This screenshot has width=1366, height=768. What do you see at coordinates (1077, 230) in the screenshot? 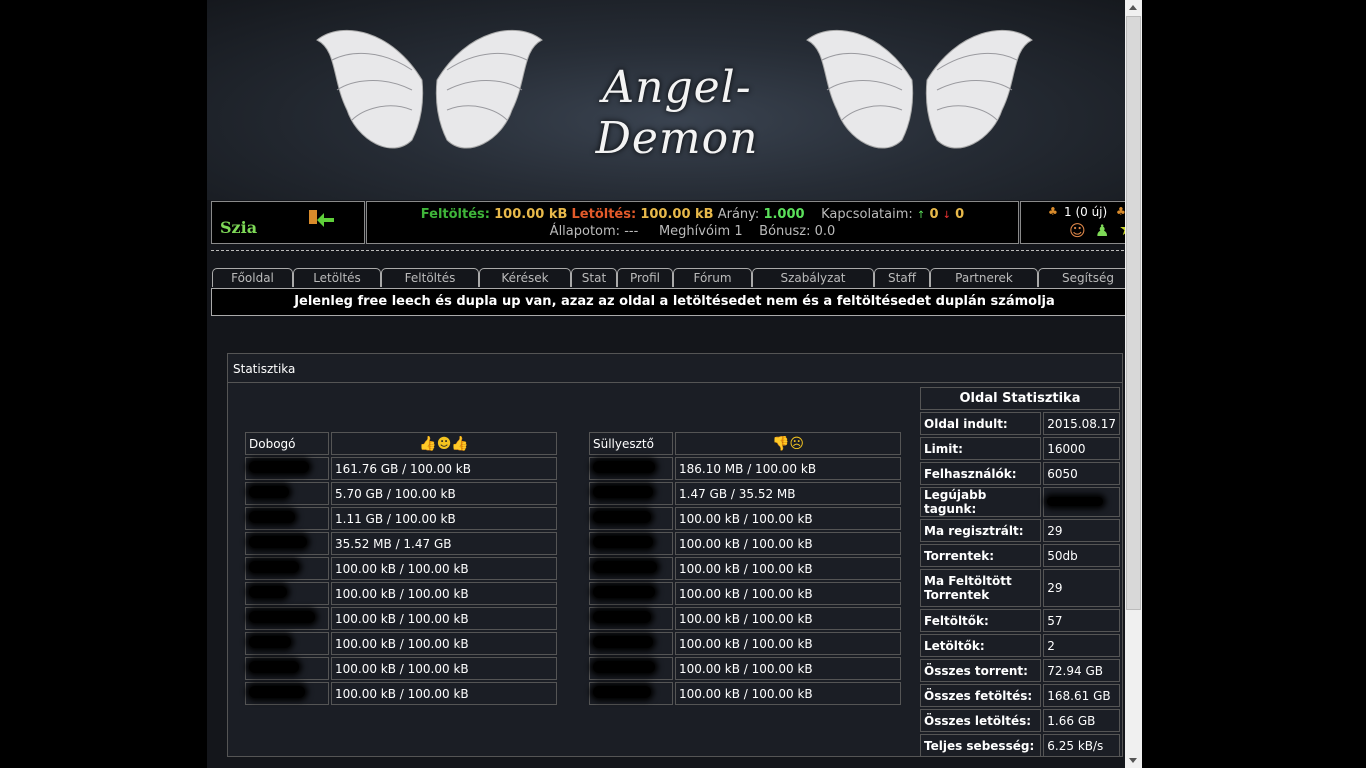
I see `avatar-icon: ☺` at bounding box center [1077, 230].